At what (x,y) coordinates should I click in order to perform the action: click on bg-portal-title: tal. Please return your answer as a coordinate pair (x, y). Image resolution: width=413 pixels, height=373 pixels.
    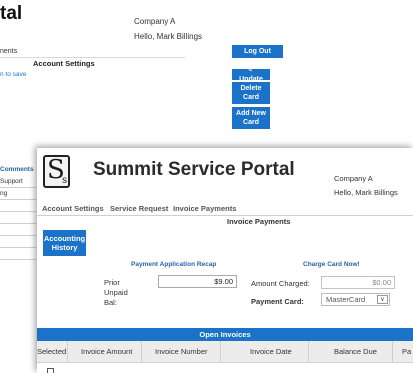
    Looking at the image, I should click on (11, 13).